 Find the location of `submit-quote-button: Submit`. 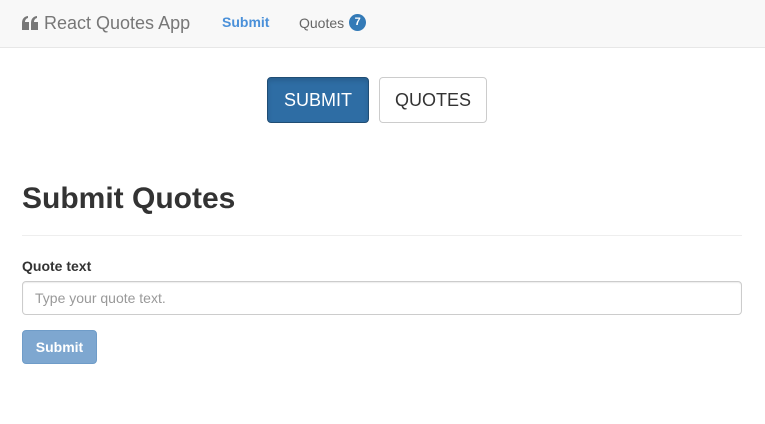

submit-quote-button: Submit is located at coordinates (59, 347).